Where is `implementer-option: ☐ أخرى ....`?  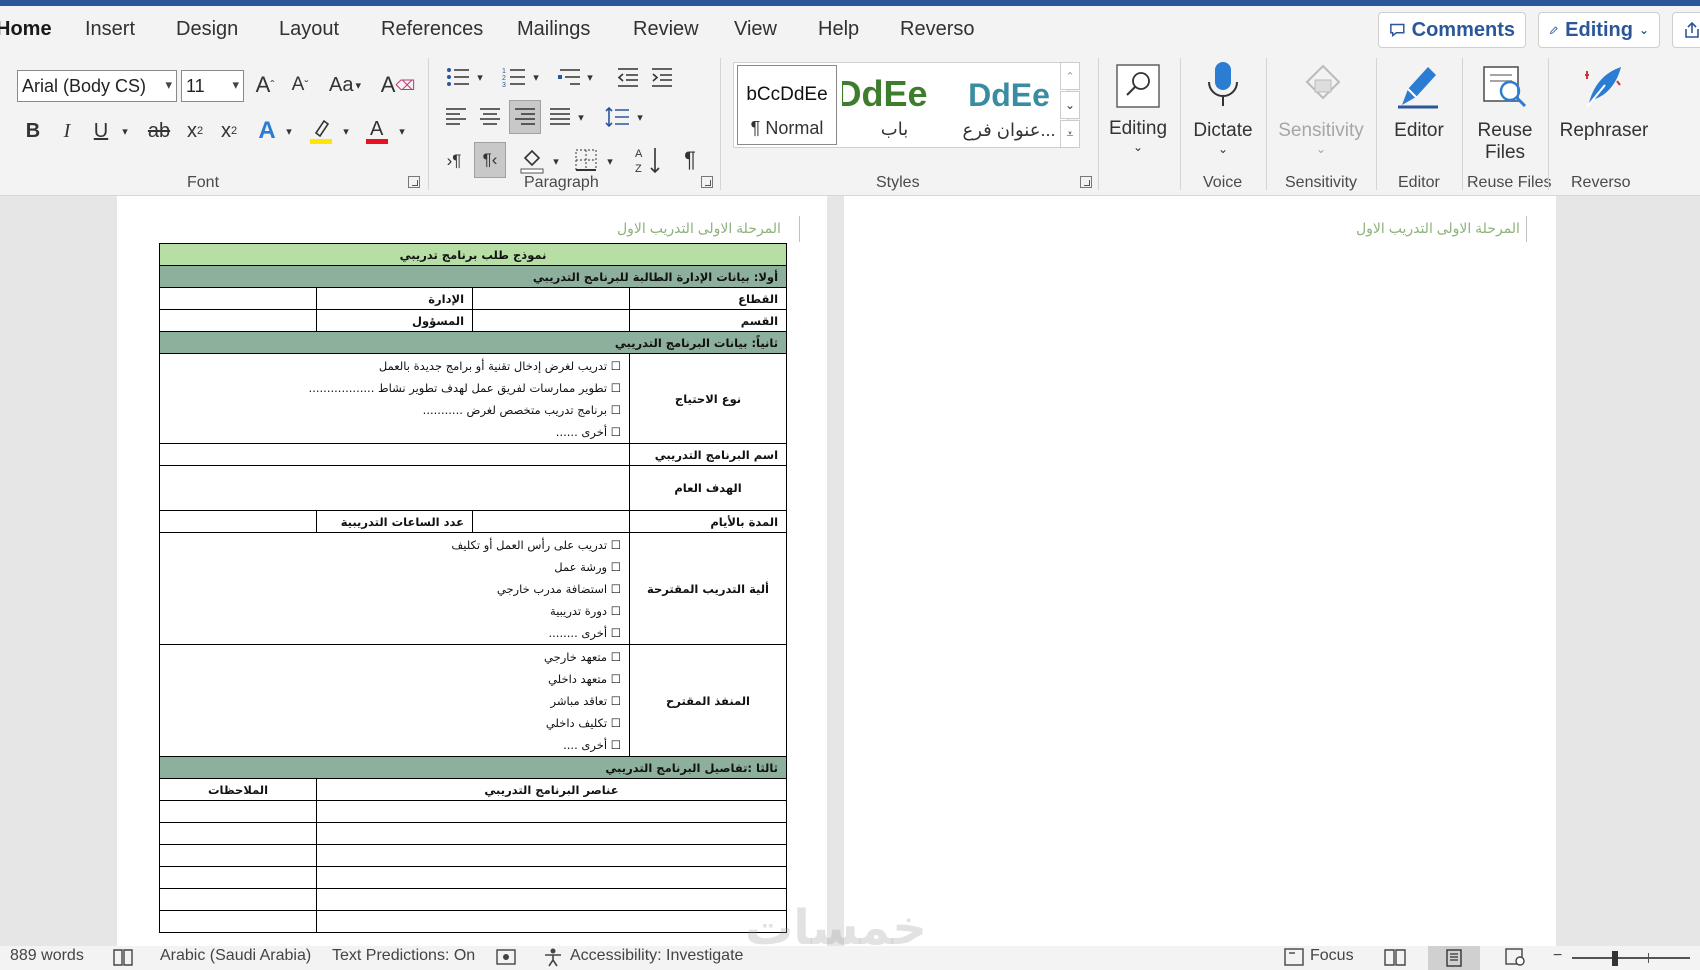
implementer-option: ☐ أخرى .... is located at coordinates (394, 745).